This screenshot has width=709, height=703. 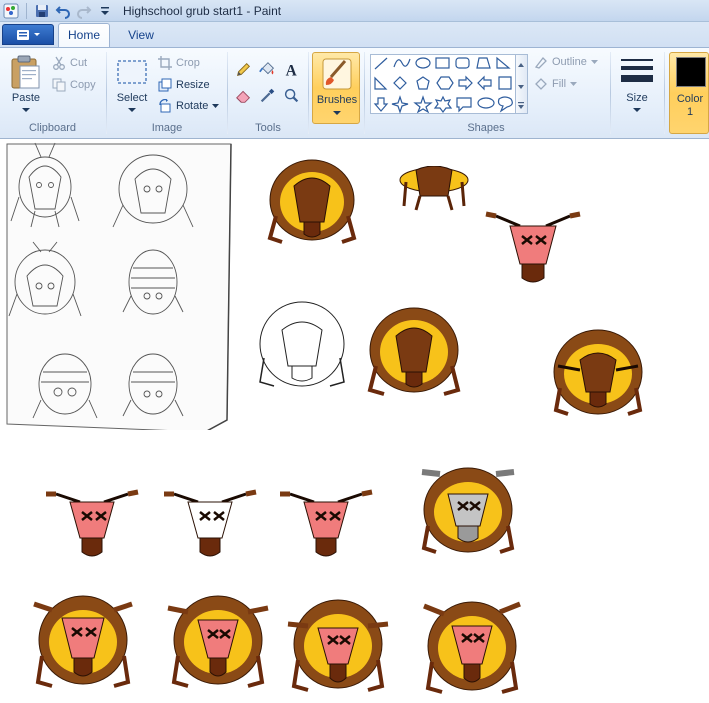 I want to click on ribbon-tab-row: Home View, so click(x=354, y=34).